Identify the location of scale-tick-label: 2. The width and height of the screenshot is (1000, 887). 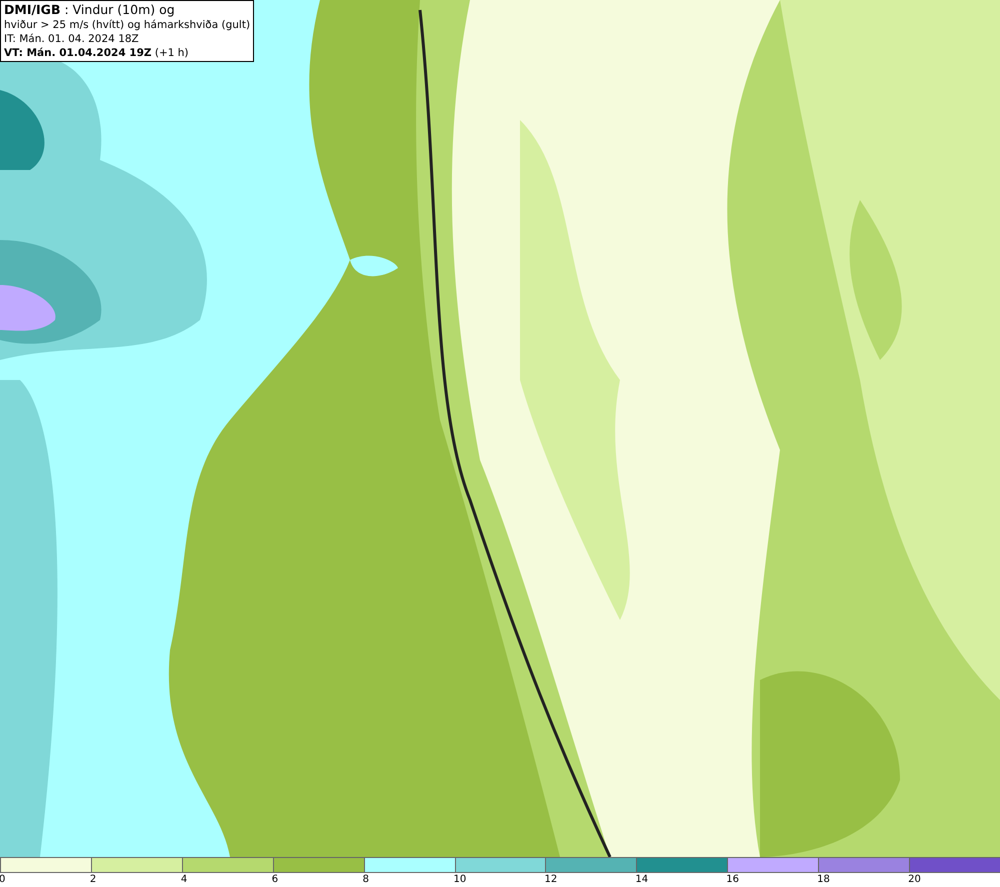
(93, 880).